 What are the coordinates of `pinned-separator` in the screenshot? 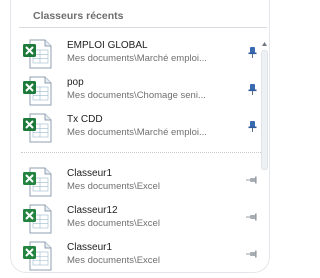 It's located at (143, 152).